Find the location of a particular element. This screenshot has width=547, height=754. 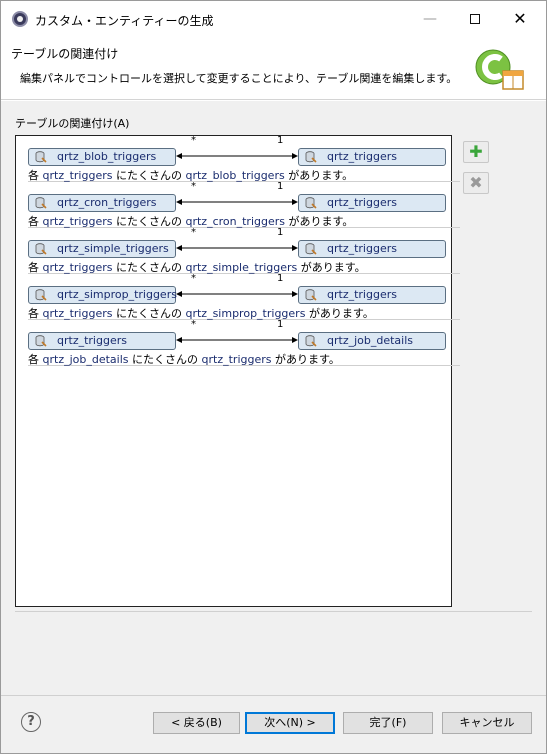

maximize-icon is located at coordinates (475, 19).